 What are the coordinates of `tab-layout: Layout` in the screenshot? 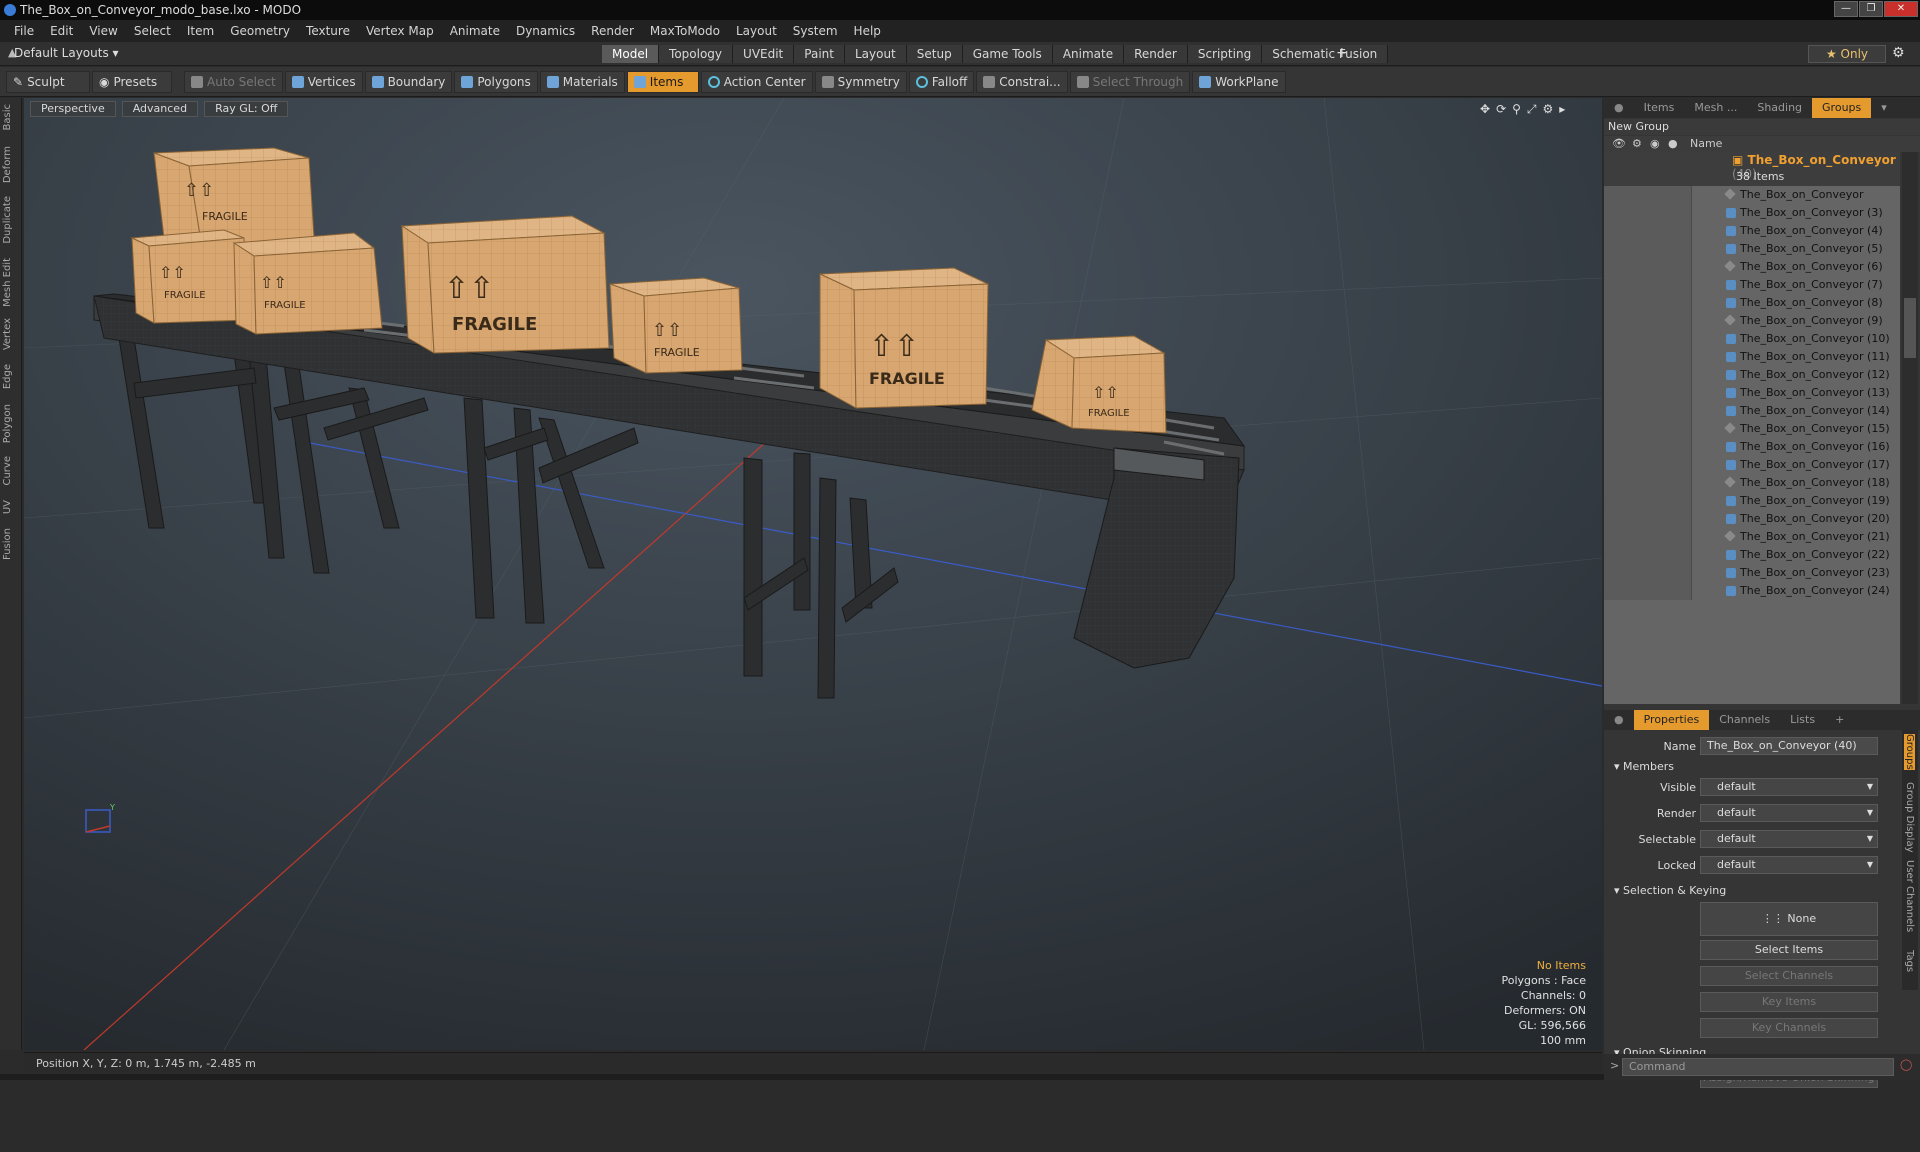 It's located at (875, 54).